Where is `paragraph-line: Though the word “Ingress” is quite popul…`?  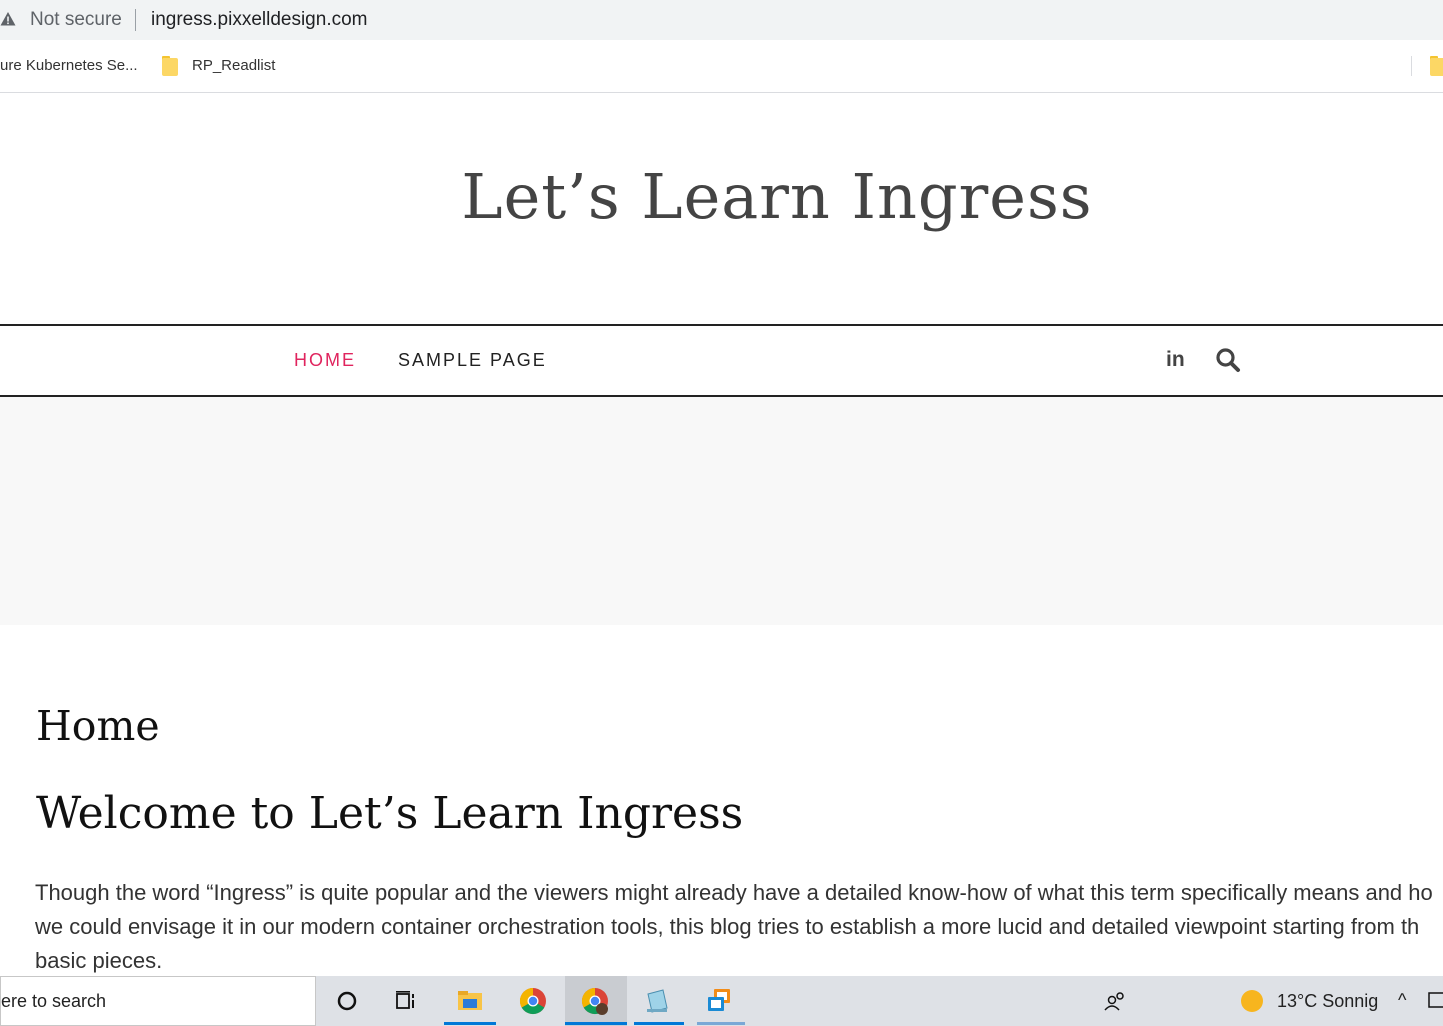 paragraph-line: Though the word “Ingress” is quite popul… is located at coordinates (734, 892).